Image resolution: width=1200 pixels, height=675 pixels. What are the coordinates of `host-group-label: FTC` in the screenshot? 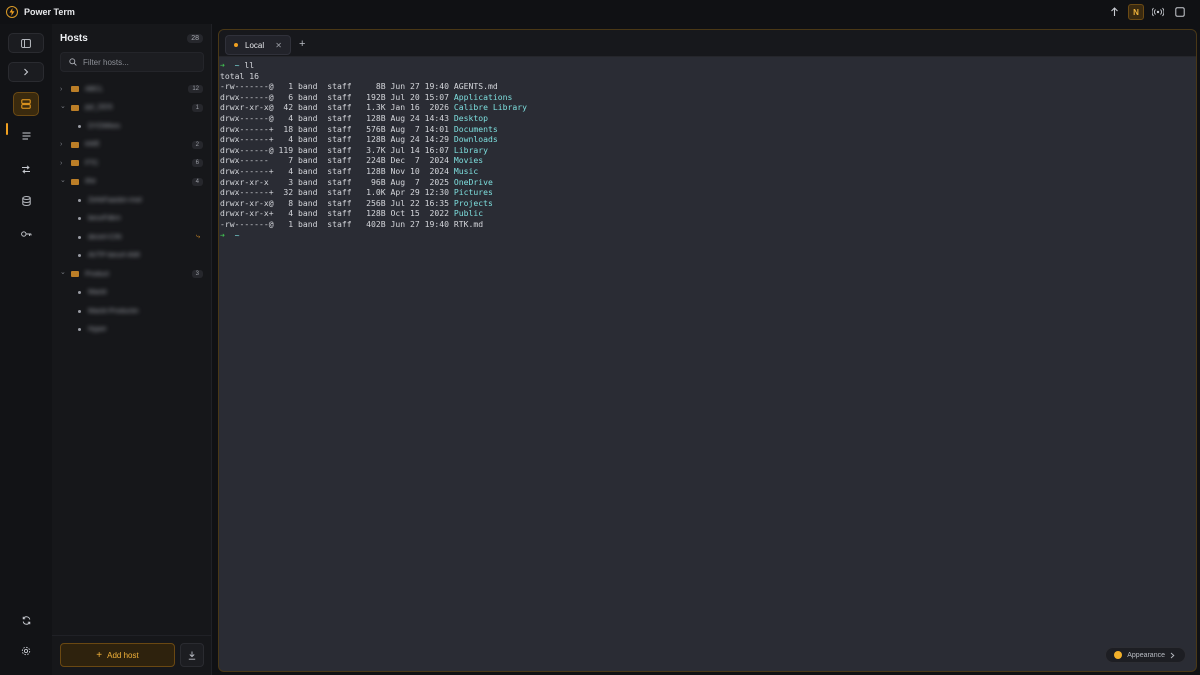 It's located at (92, 163).